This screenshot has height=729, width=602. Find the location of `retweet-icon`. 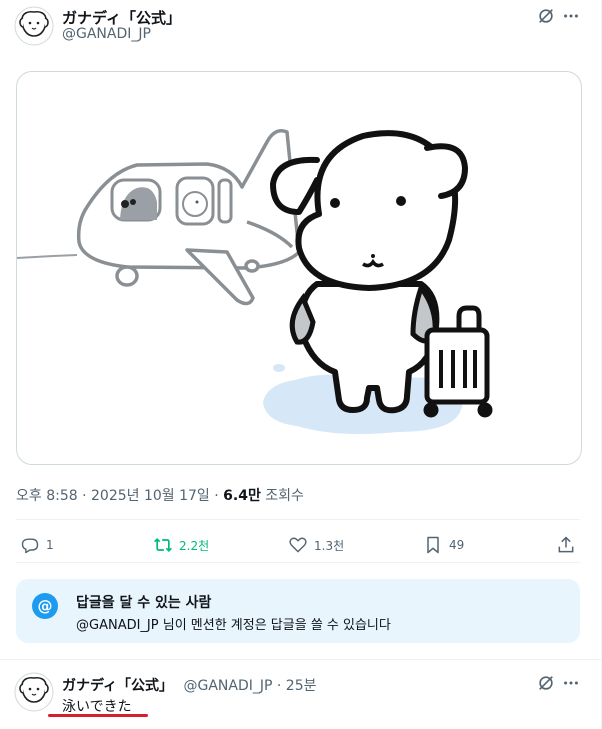

retweet-icon is located at coordinates (163, 545).